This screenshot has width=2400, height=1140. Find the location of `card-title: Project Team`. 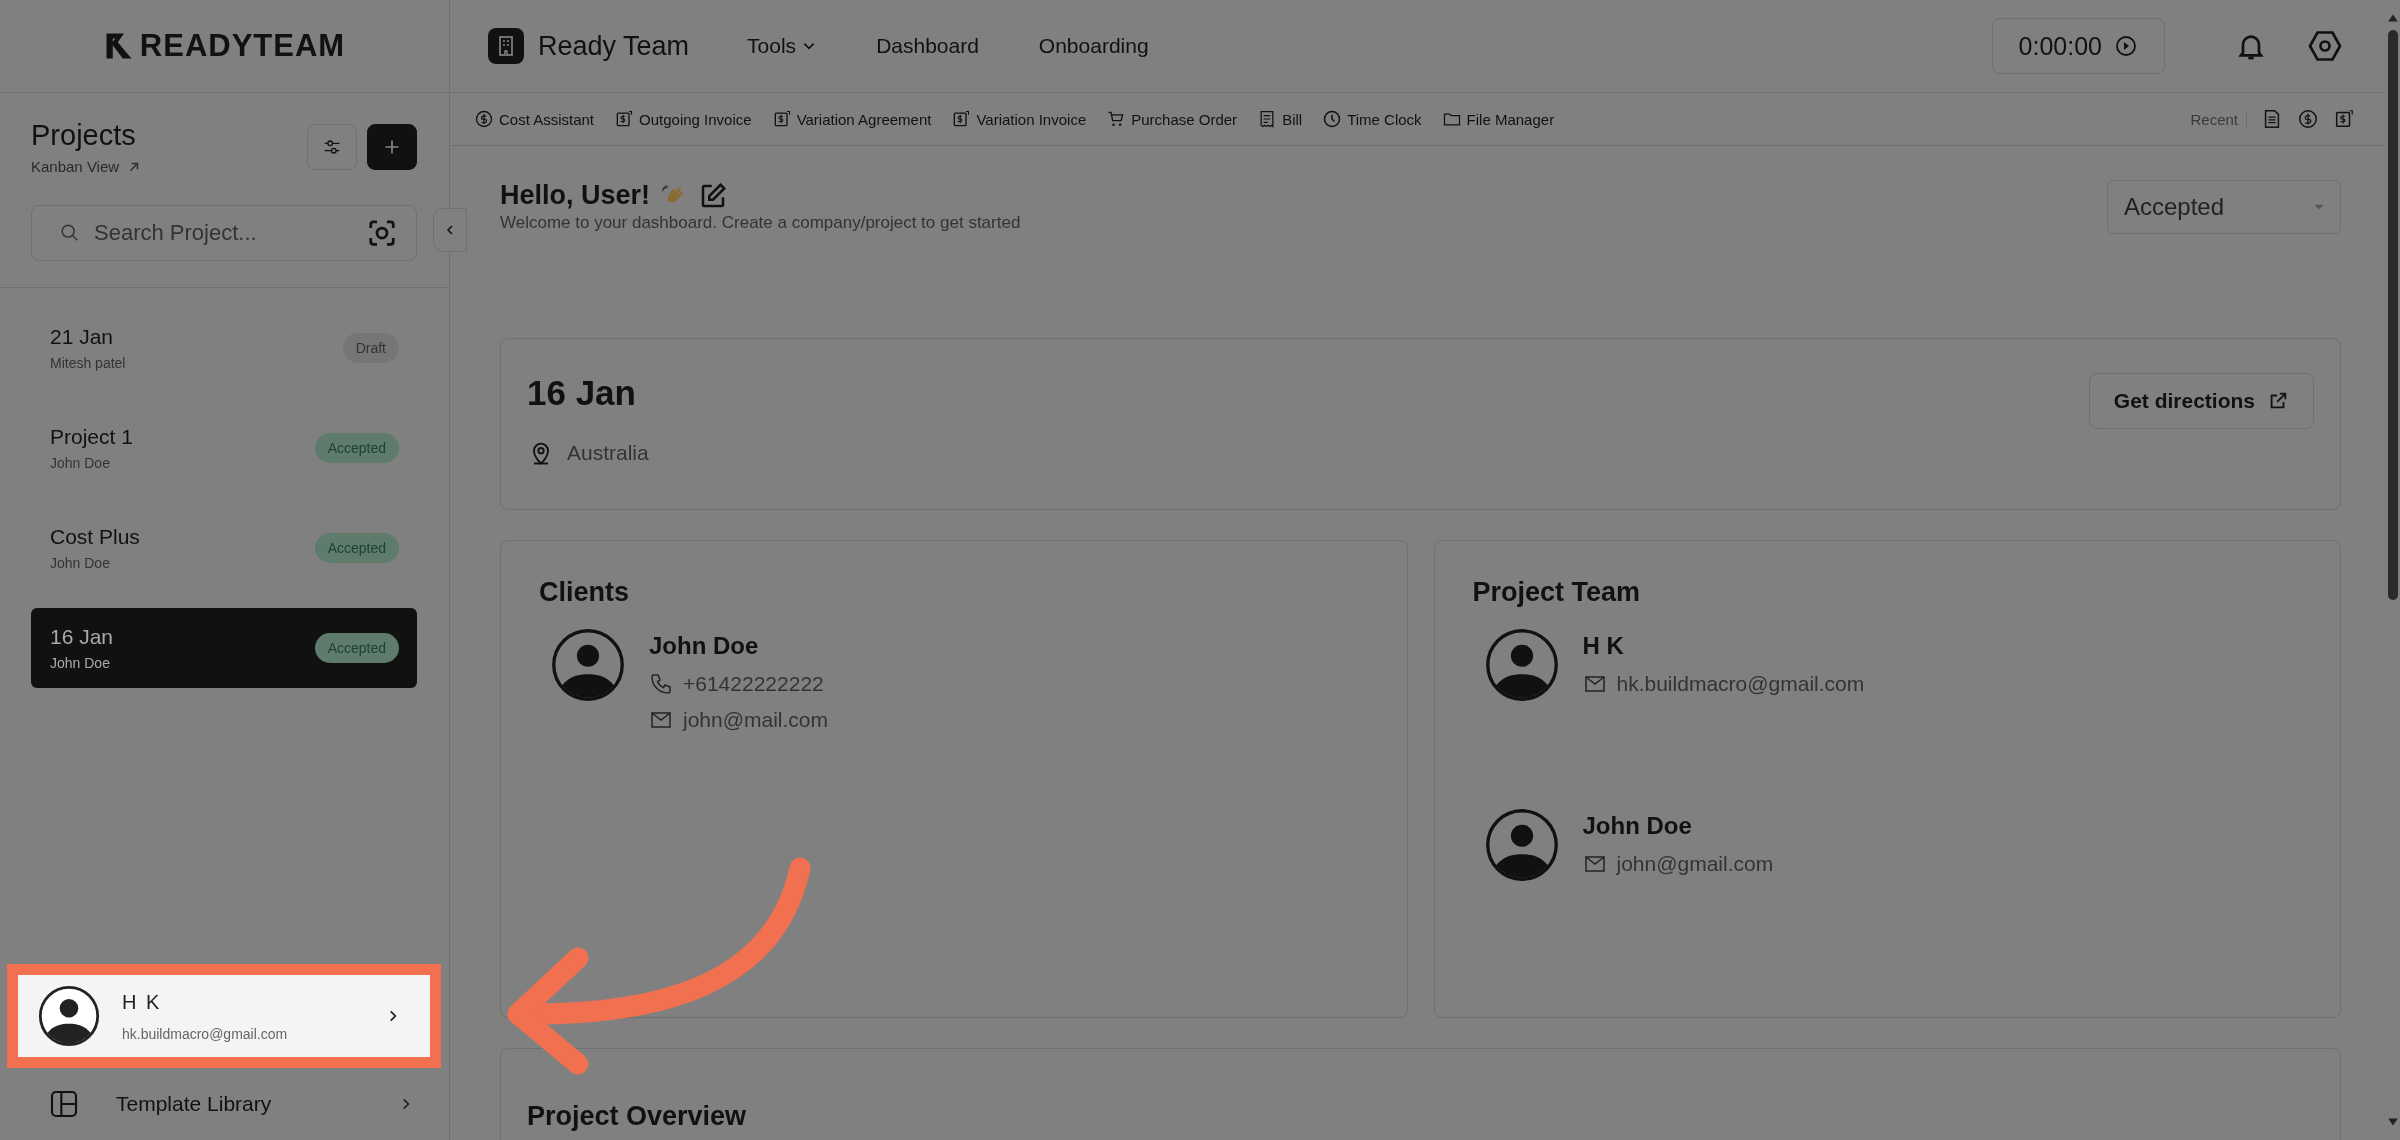

card-title: Project Team is located at coordinates (1557, 592).